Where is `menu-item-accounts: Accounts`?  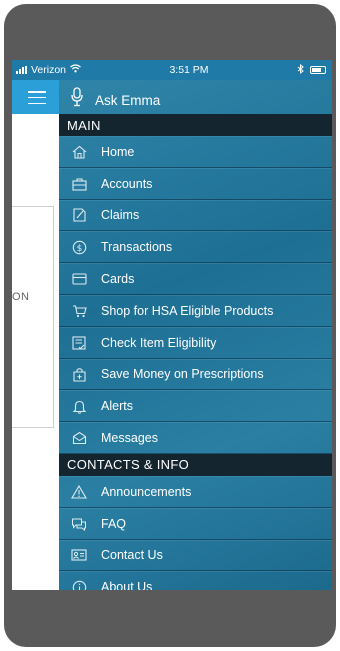 menu-item-accounts: Accounts is located at coordinates (195, 183).